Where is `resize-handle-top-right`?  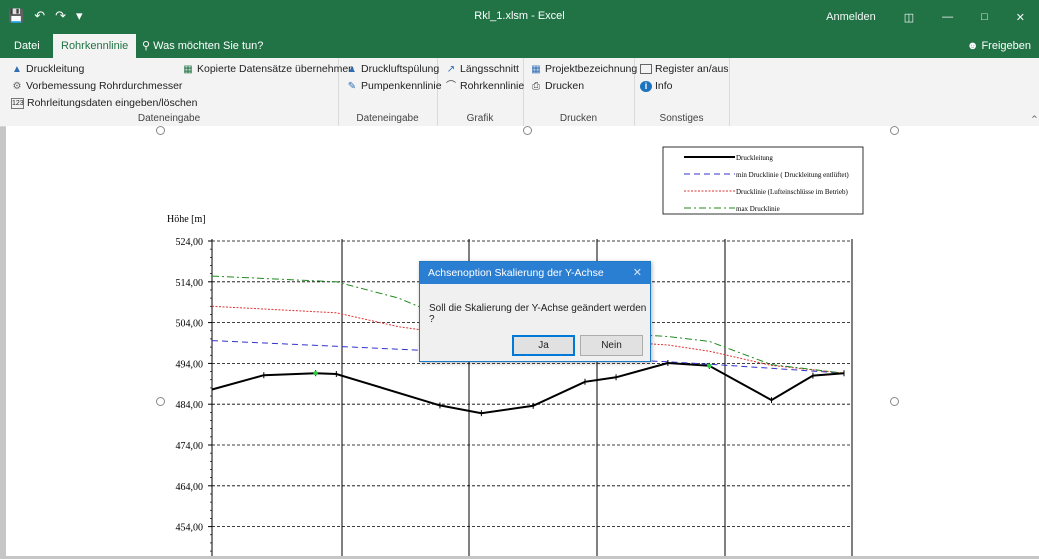
resize-handle-top-right is located at coordinates (894, 130).